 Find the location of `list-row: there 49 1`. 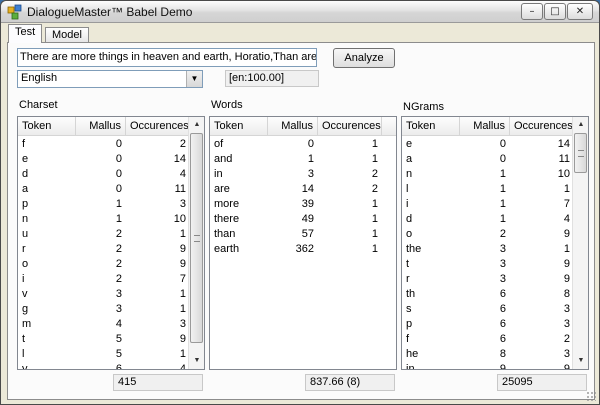

list-row: there 49 1 is located at coordinates (296, 219).